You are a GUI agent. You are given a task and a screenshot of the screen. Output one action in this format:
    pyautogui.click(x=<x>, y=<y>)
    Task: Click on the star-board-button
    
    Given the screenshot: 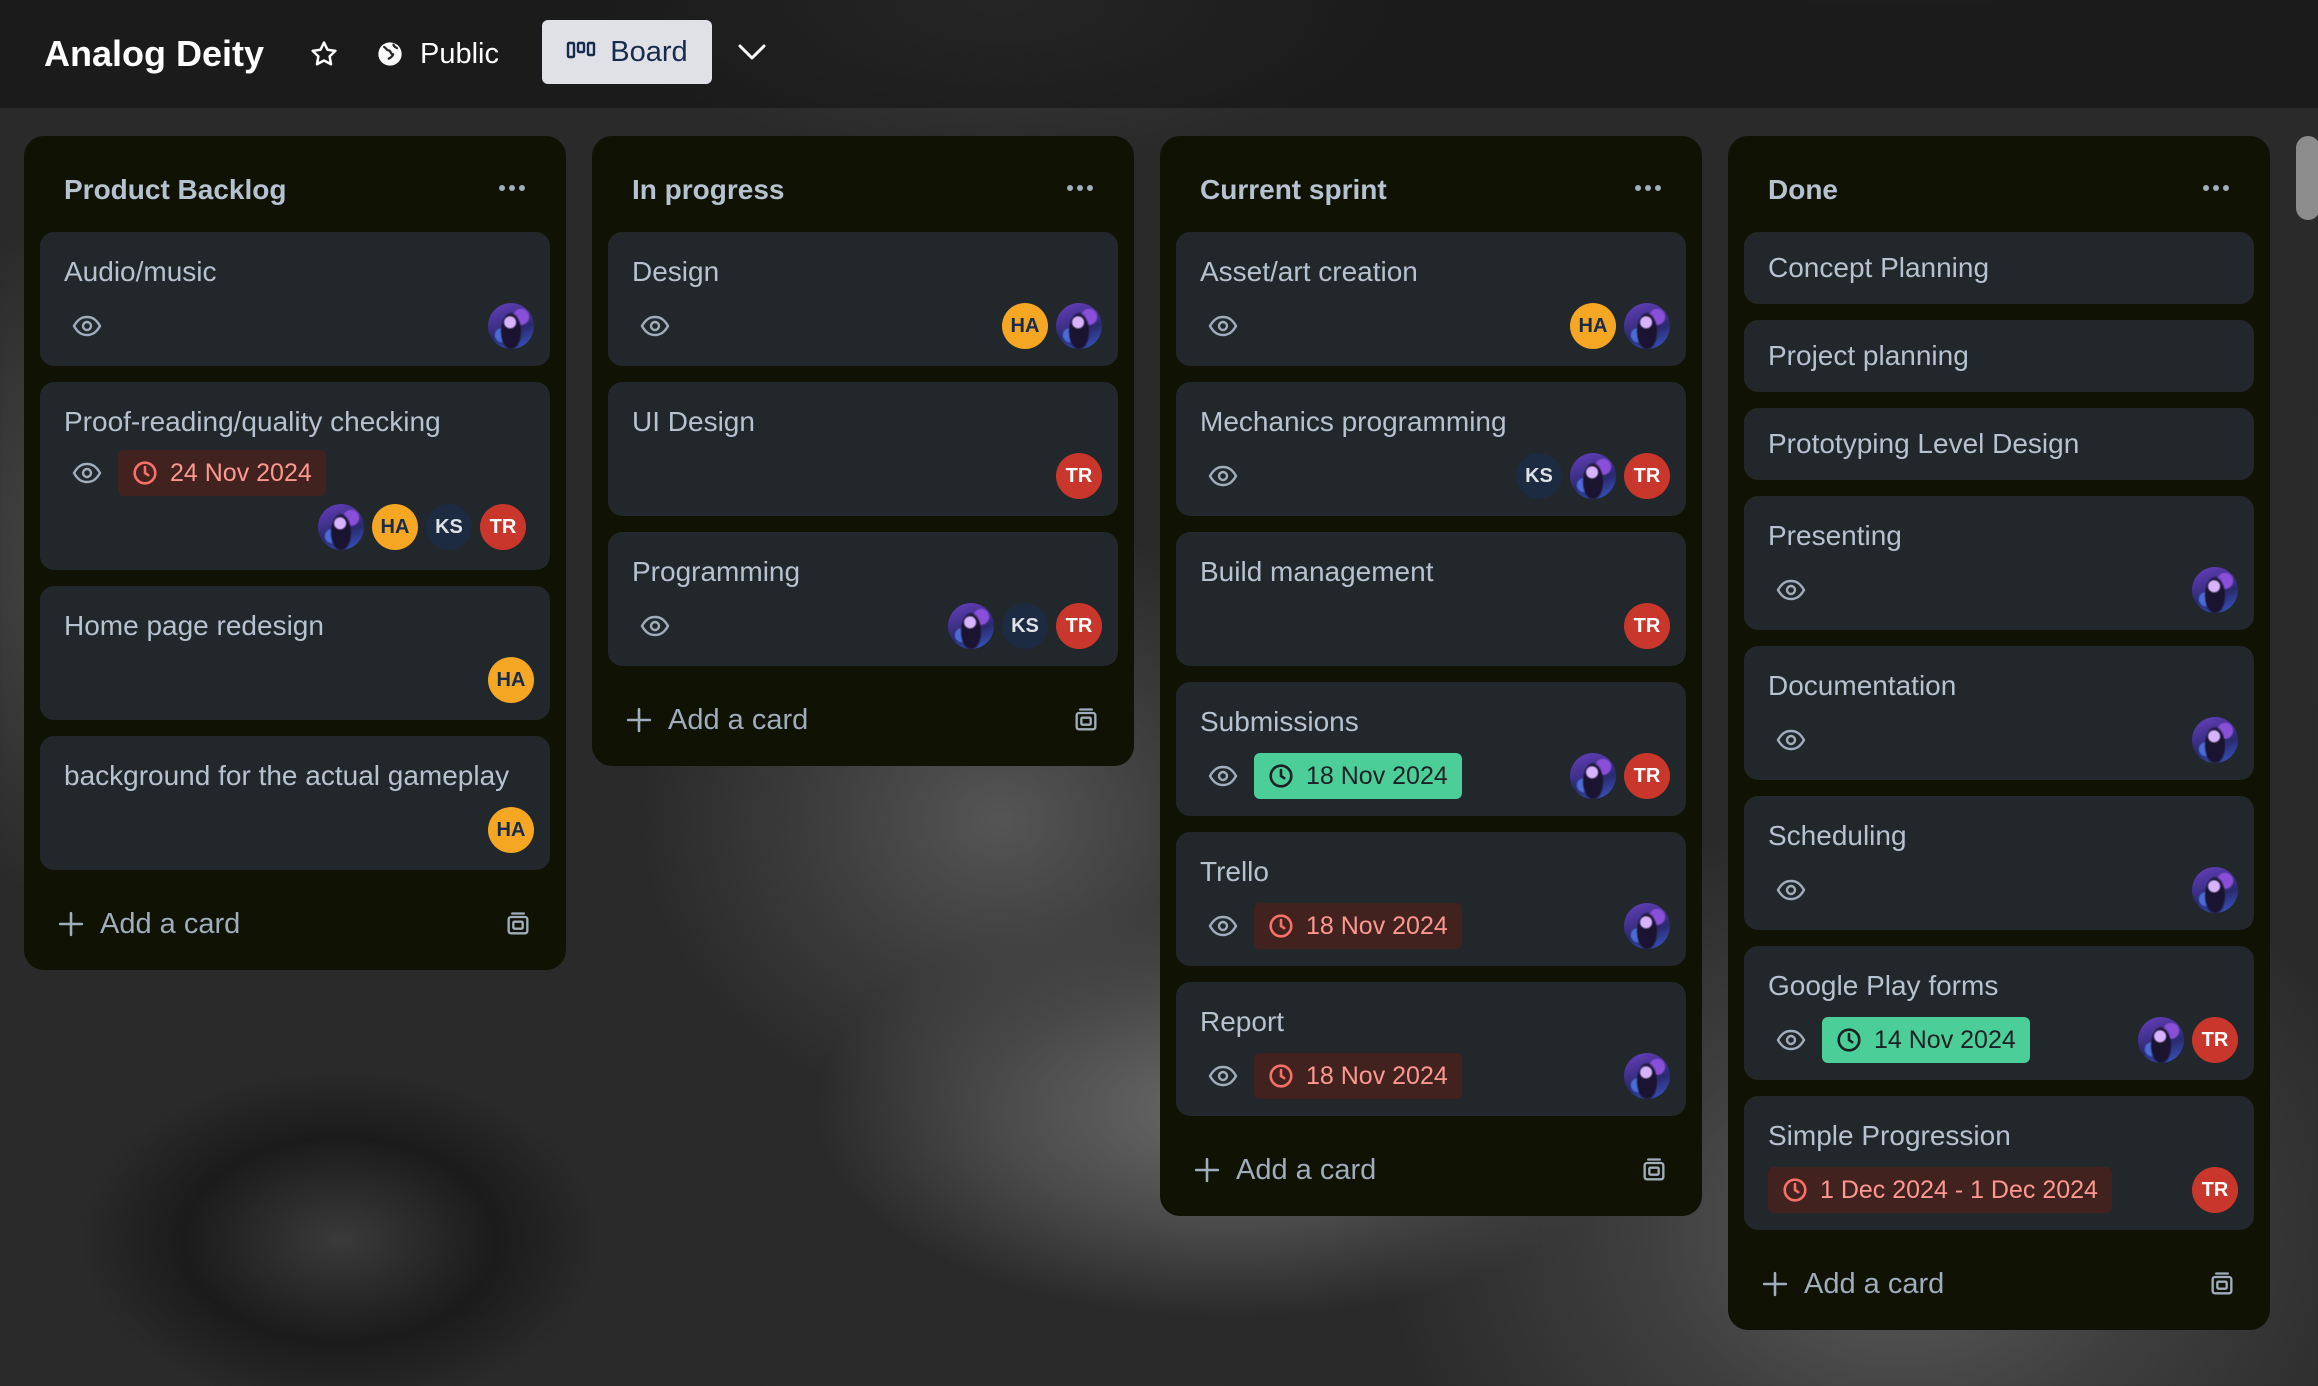 What is the action you would take?
    pyautogui.click(x=324, y=54)
    